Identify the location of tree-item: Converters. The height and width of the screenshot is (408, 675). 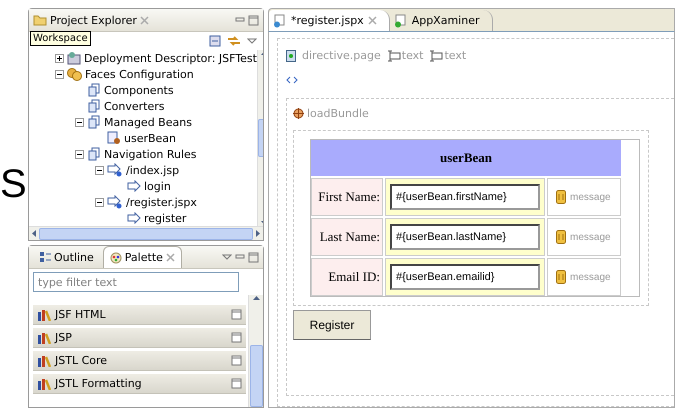
(134, 106).